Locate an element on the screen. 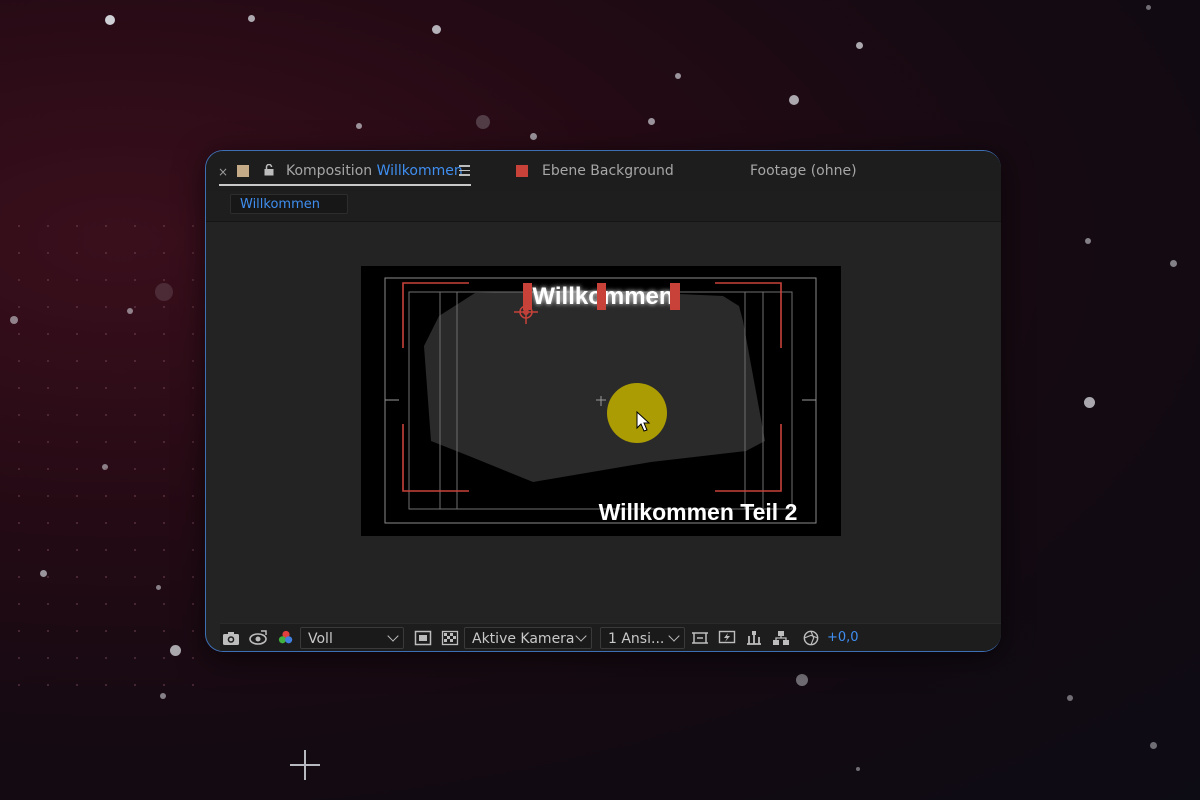 Image resolution: width=1200 pixels, height=800 pixels. reset-exposure-icon is located at coordinates (811, 638).